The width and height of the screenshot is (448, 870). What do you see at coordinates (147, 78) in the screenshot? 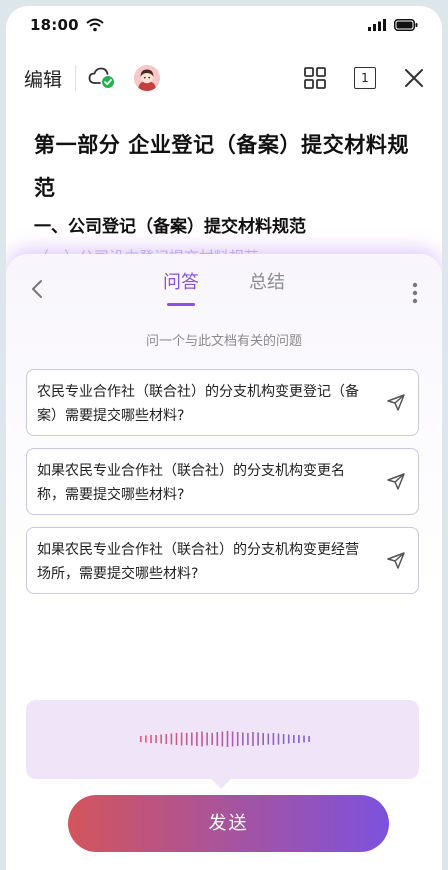
I see `avatar` at bounding box center [147, 78].